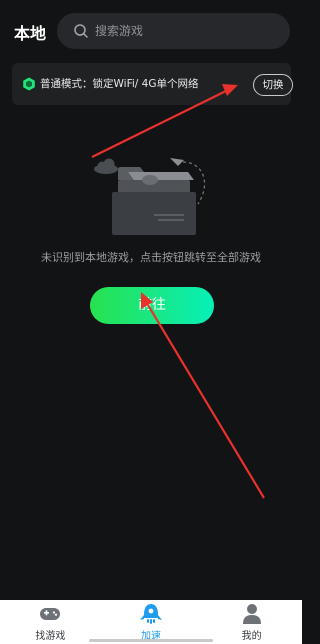 The height and width of the screenshot is (644, 320). Describe the element at coordinates (81, 31) in the screenshot. I see `search-icon` at that location.